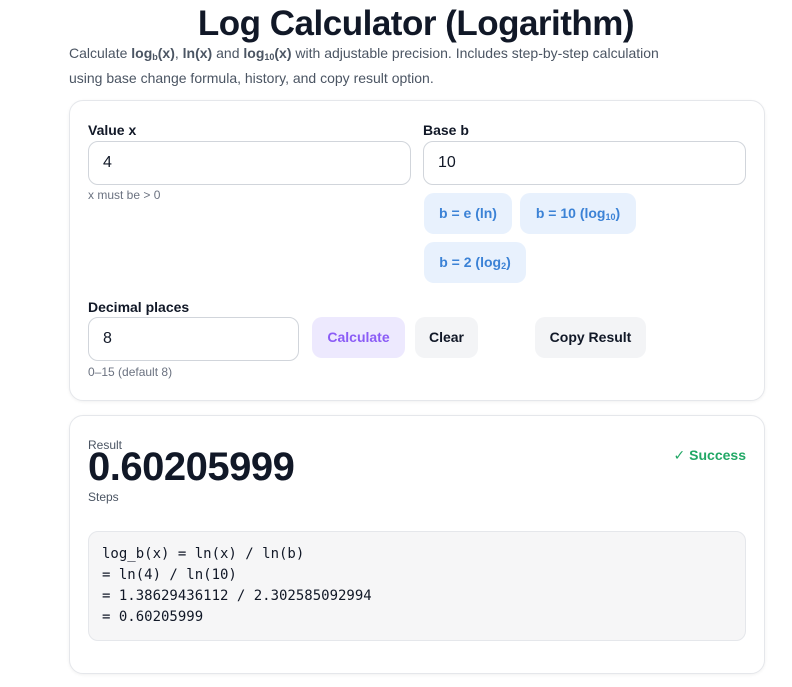 The height and width of the screenshot is (687, 792). I want to click on value-x-hint: x must be > 0, so click(124, 195).